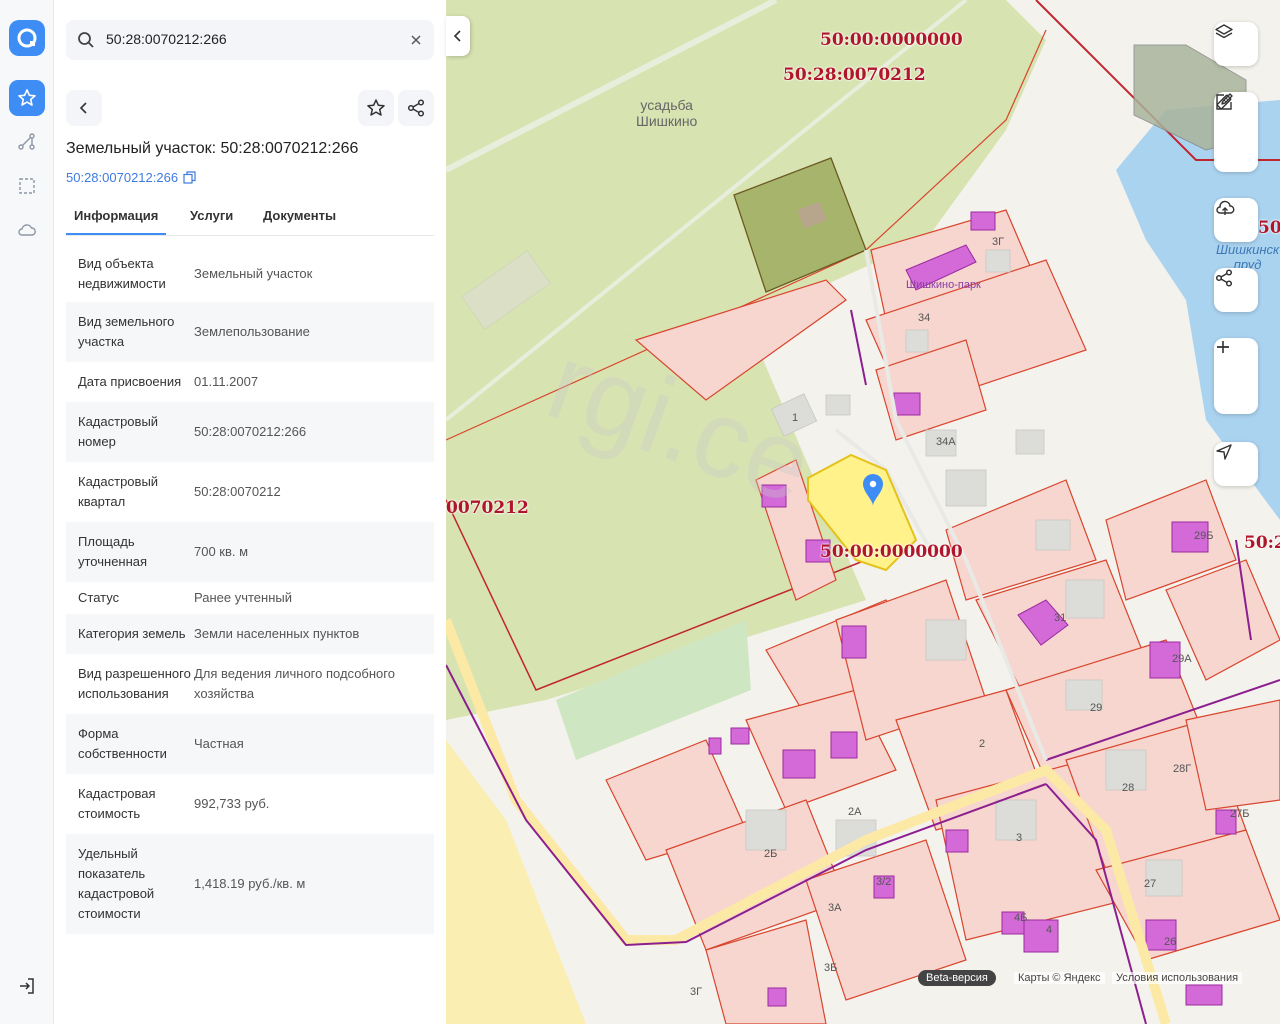  What do you see at coordinates (118, 491) in the screenshot?
I see `attribute-label: Кадастровый квартал` at bounding box center [118, 491].